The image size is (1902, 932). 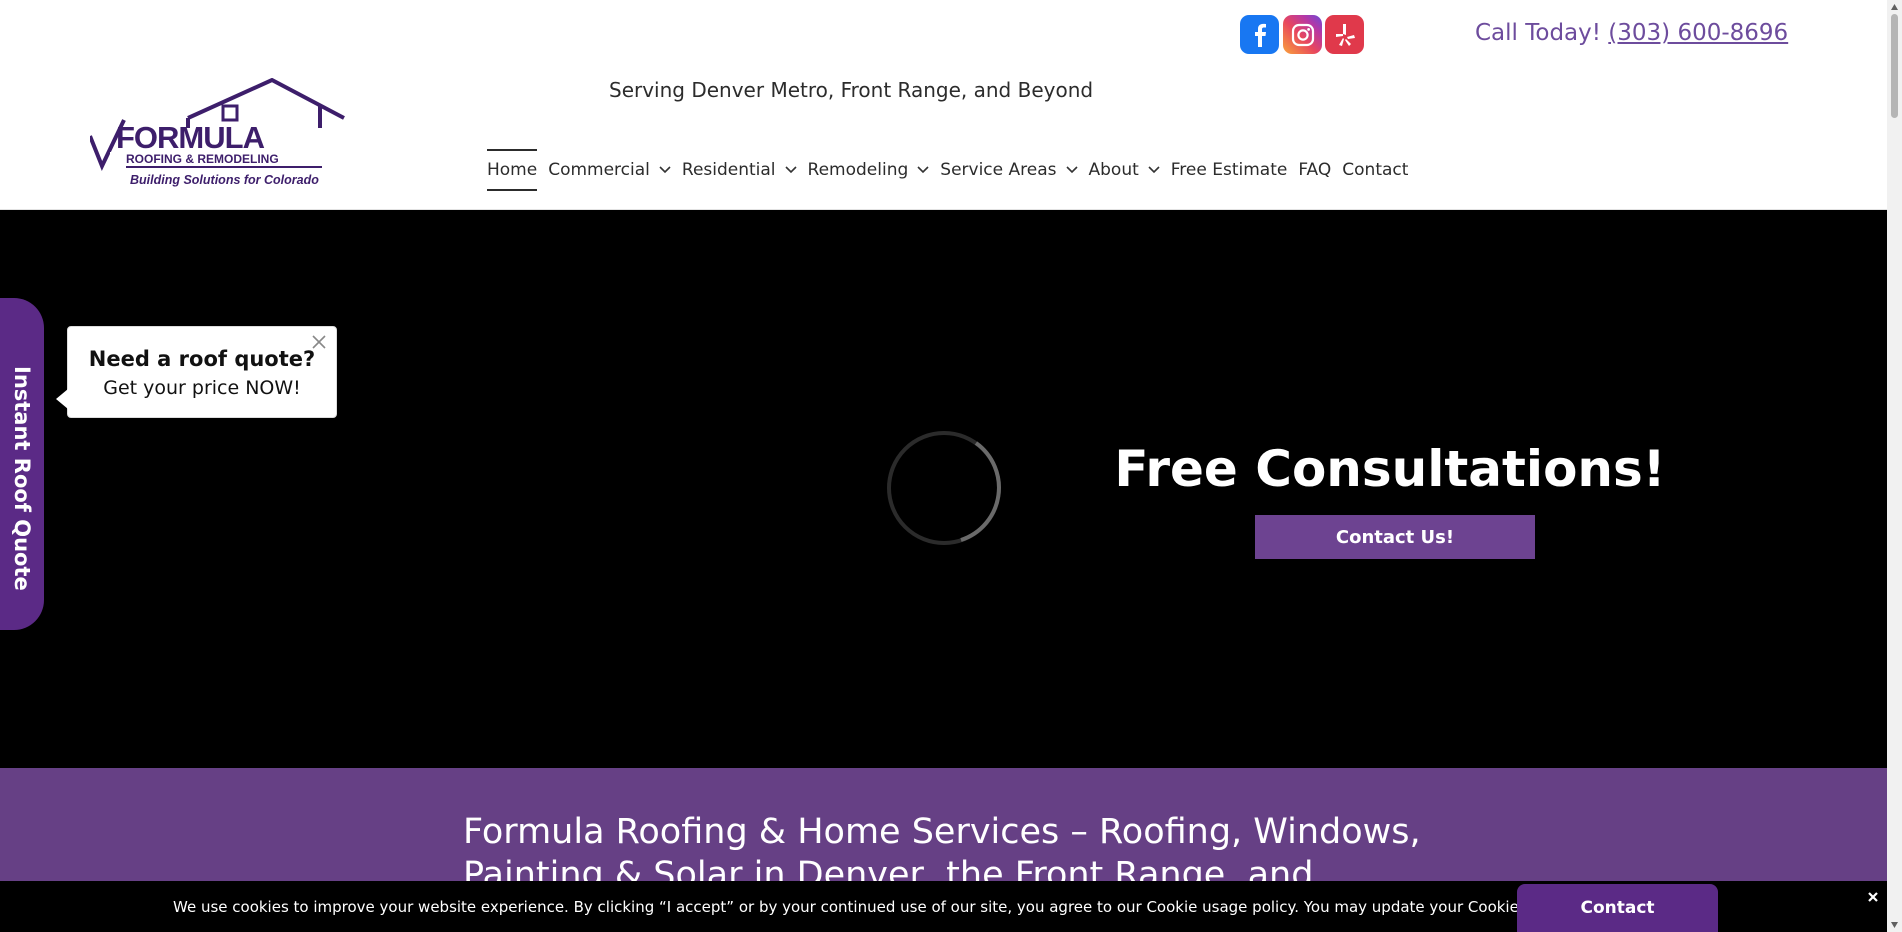 I want to click on popup-title: Need a roof quote?, so click(x=202, y=359).